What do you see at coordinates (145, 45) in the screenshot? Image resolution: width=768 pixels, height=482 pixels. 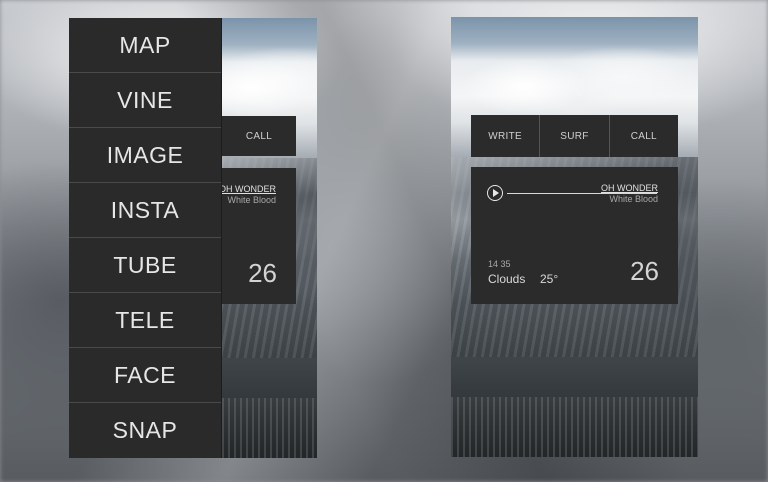 I see `menu-item-map: MAP` at bounding box center [145, 45].